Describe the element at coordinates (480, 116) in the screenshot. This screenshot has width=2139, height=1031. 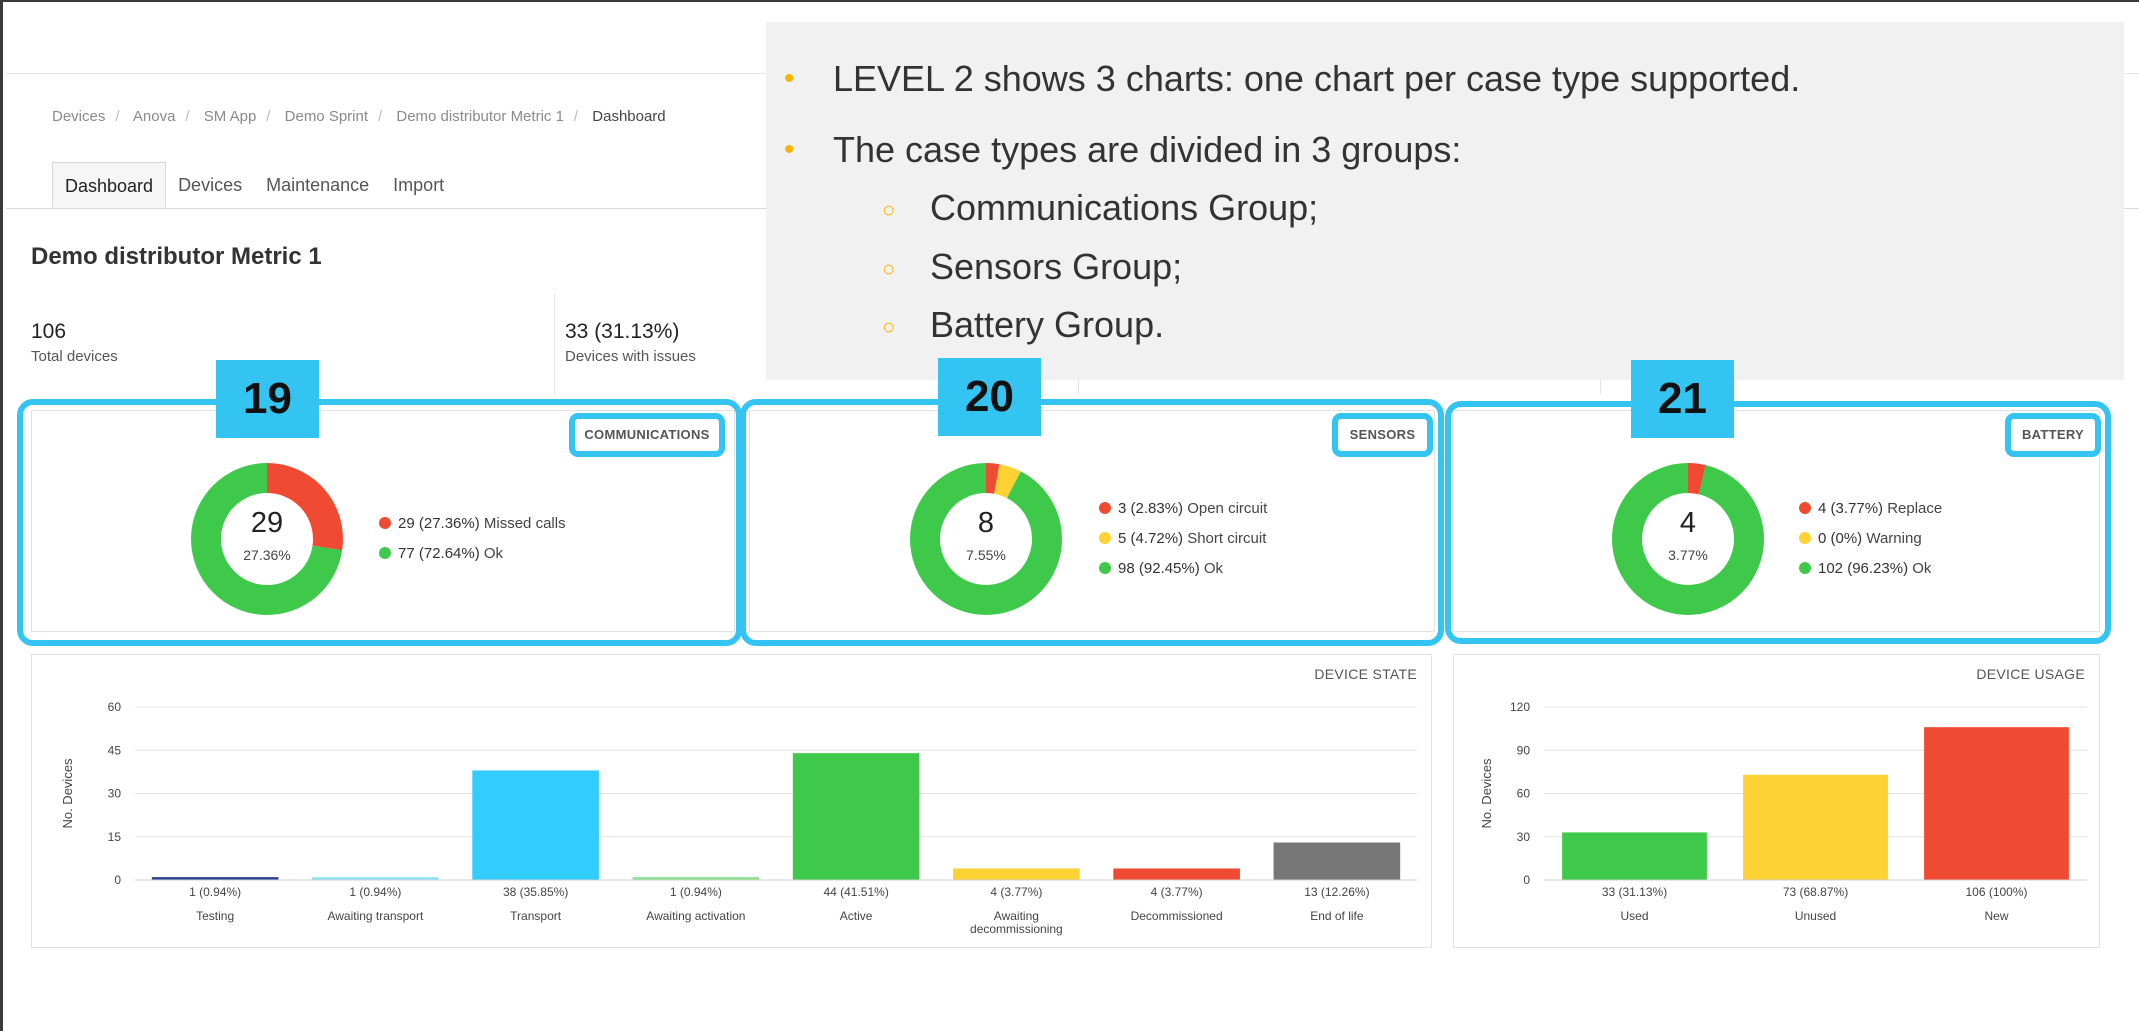
I see `breadcrumb-item-distributor: Demo distributor Metric 1` at that location.